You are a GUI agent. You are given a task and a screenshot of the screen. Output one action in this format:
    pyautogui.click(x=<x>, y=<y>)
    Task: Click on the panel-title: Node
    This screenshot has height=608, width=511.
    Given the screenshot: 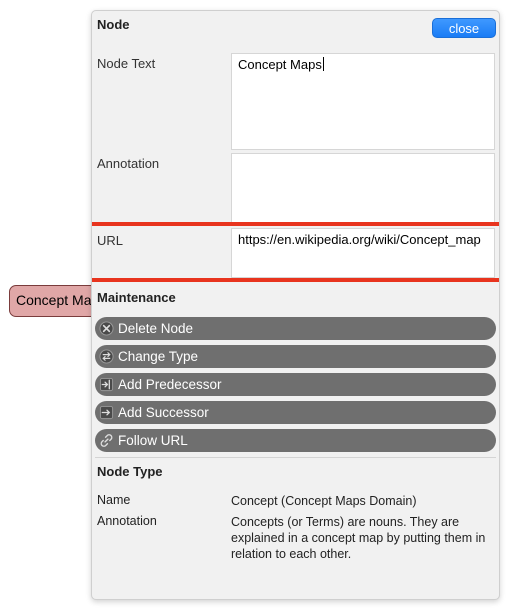 What is the action you would take?
    pyautogui.click(x=113, y=24)
    